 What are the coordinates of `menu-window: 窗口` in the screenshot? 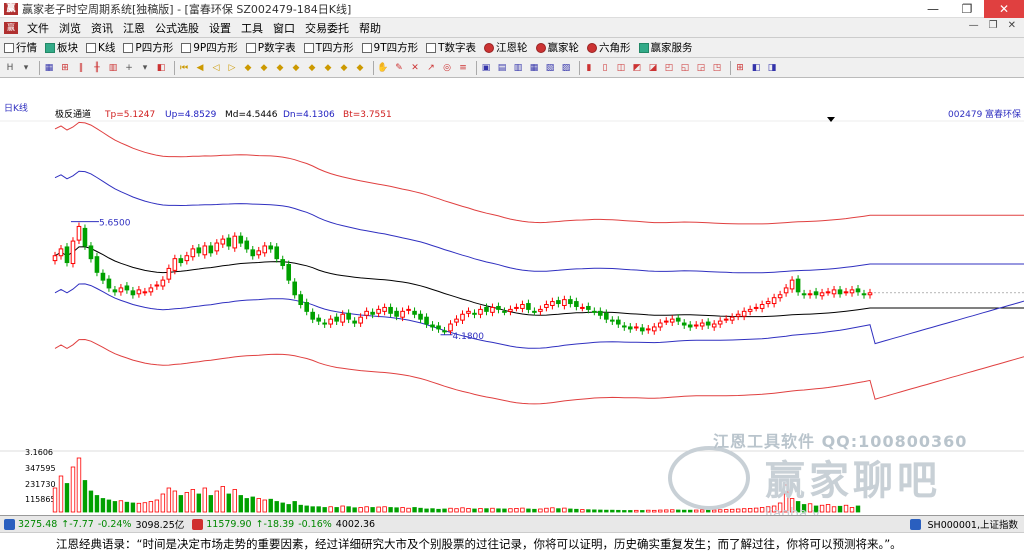 It's located at (284, 28).